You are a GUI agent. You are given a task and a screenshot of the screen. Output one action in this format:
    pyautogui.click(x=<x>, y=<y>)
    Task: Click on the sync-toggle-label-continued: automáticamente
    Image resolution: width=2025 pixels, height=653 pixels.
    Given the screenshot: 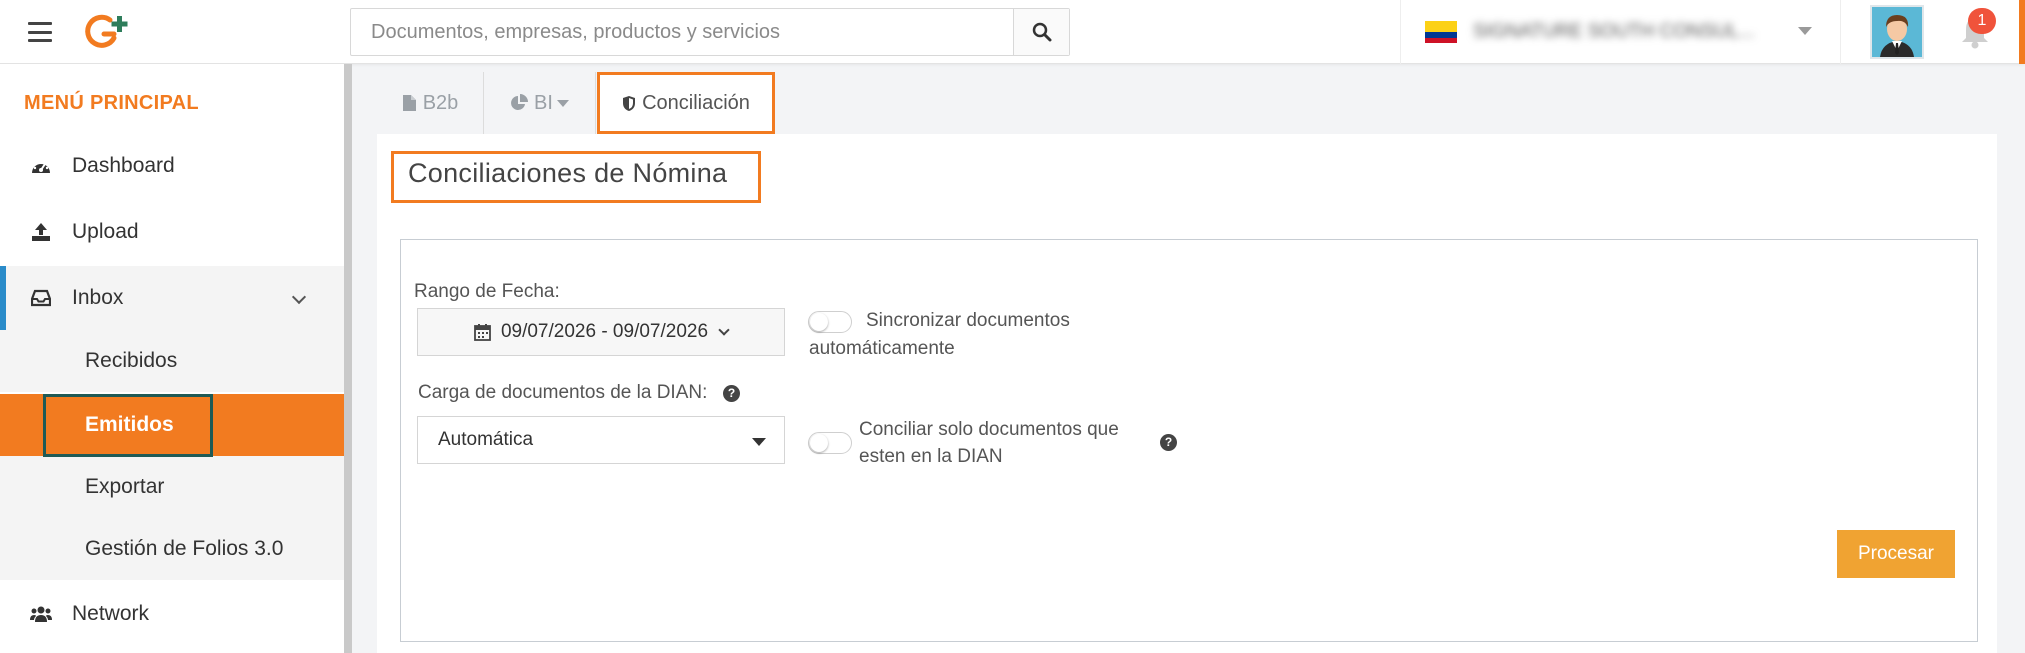 What is the action you would take?
    pyautogui.click(x=882, y=348)
    